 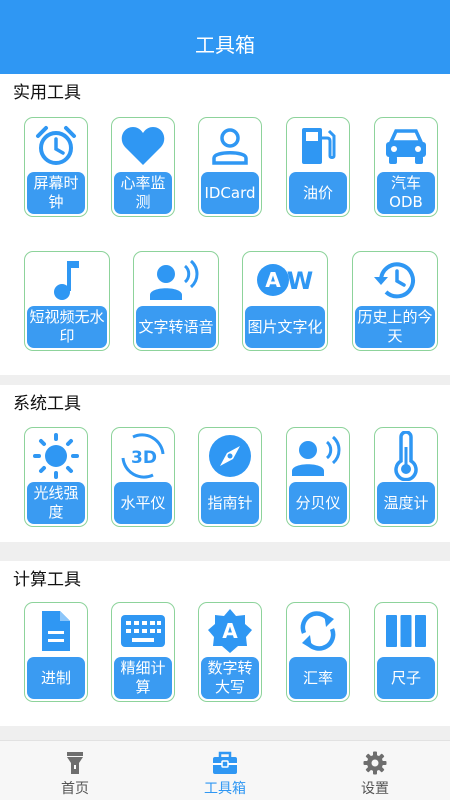 I want to click on tool-ruler: 尺子, so click(x=406, y=652).